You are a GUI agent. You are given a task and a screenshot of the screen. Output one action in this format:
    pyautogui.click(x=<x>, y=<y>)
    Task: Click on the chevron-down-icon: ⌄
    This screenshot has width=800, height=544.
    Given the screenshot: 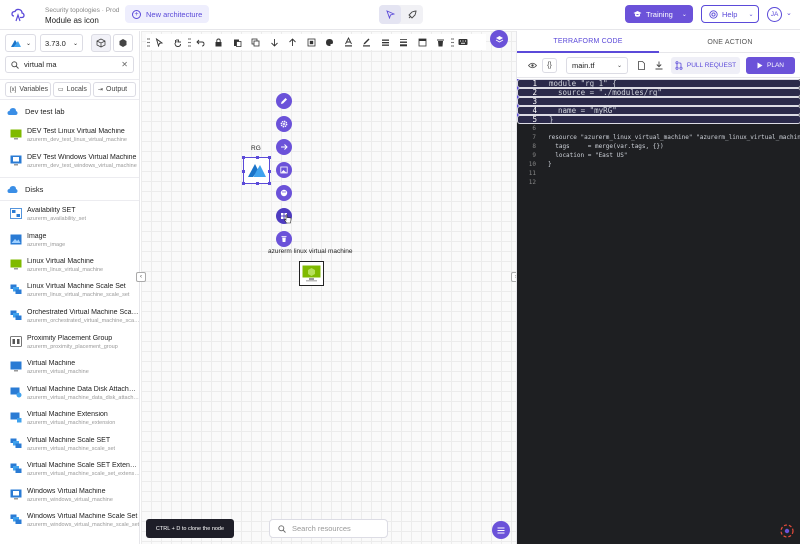 What is the action you would take?
    pyautogui.click(x=789, y=13)
    